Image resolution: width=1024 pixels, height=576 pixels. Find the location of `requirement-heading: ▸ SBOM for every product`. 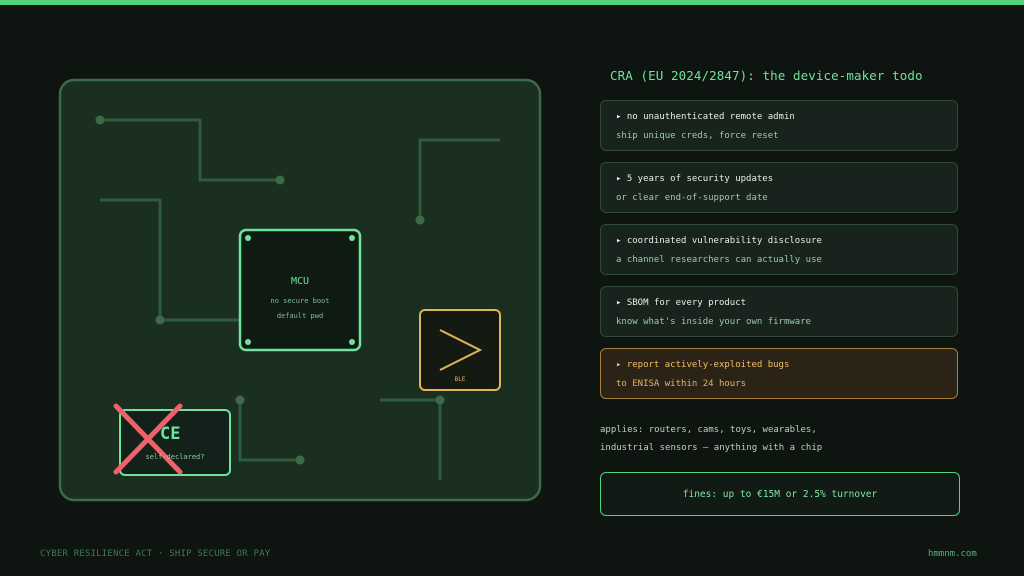

requirement-heading: ▸ SBOM for every product is located at coordinates (681, 303).